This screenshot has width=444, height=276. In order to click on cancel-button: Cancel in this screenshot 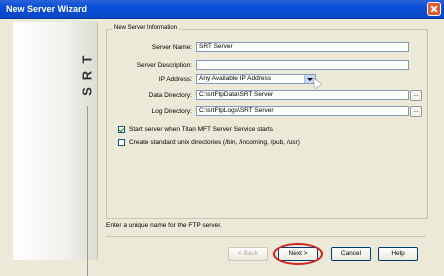, I will do `click(351, 254)`.